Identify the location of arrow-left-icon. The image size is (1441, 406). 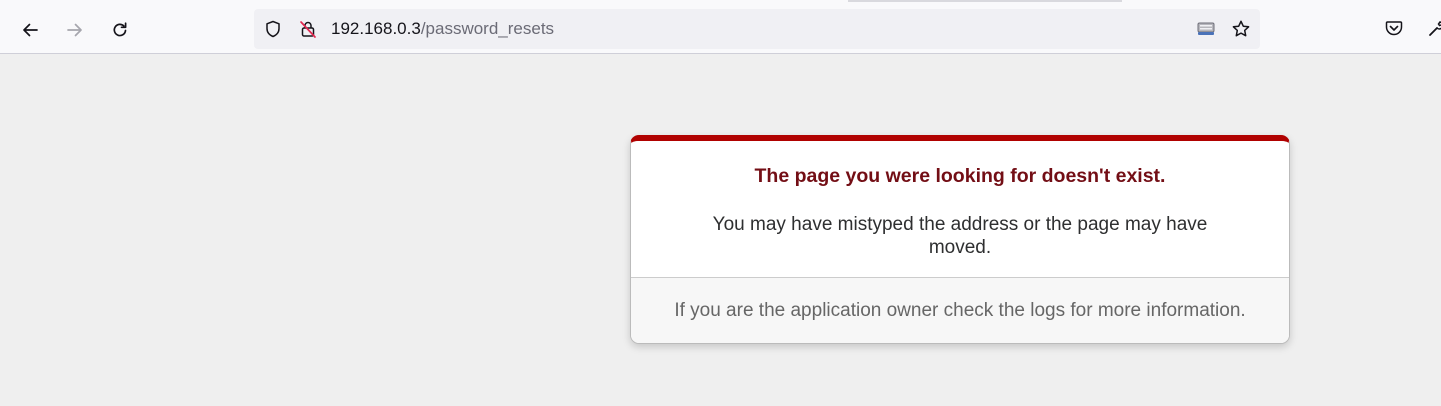
(30, 30).